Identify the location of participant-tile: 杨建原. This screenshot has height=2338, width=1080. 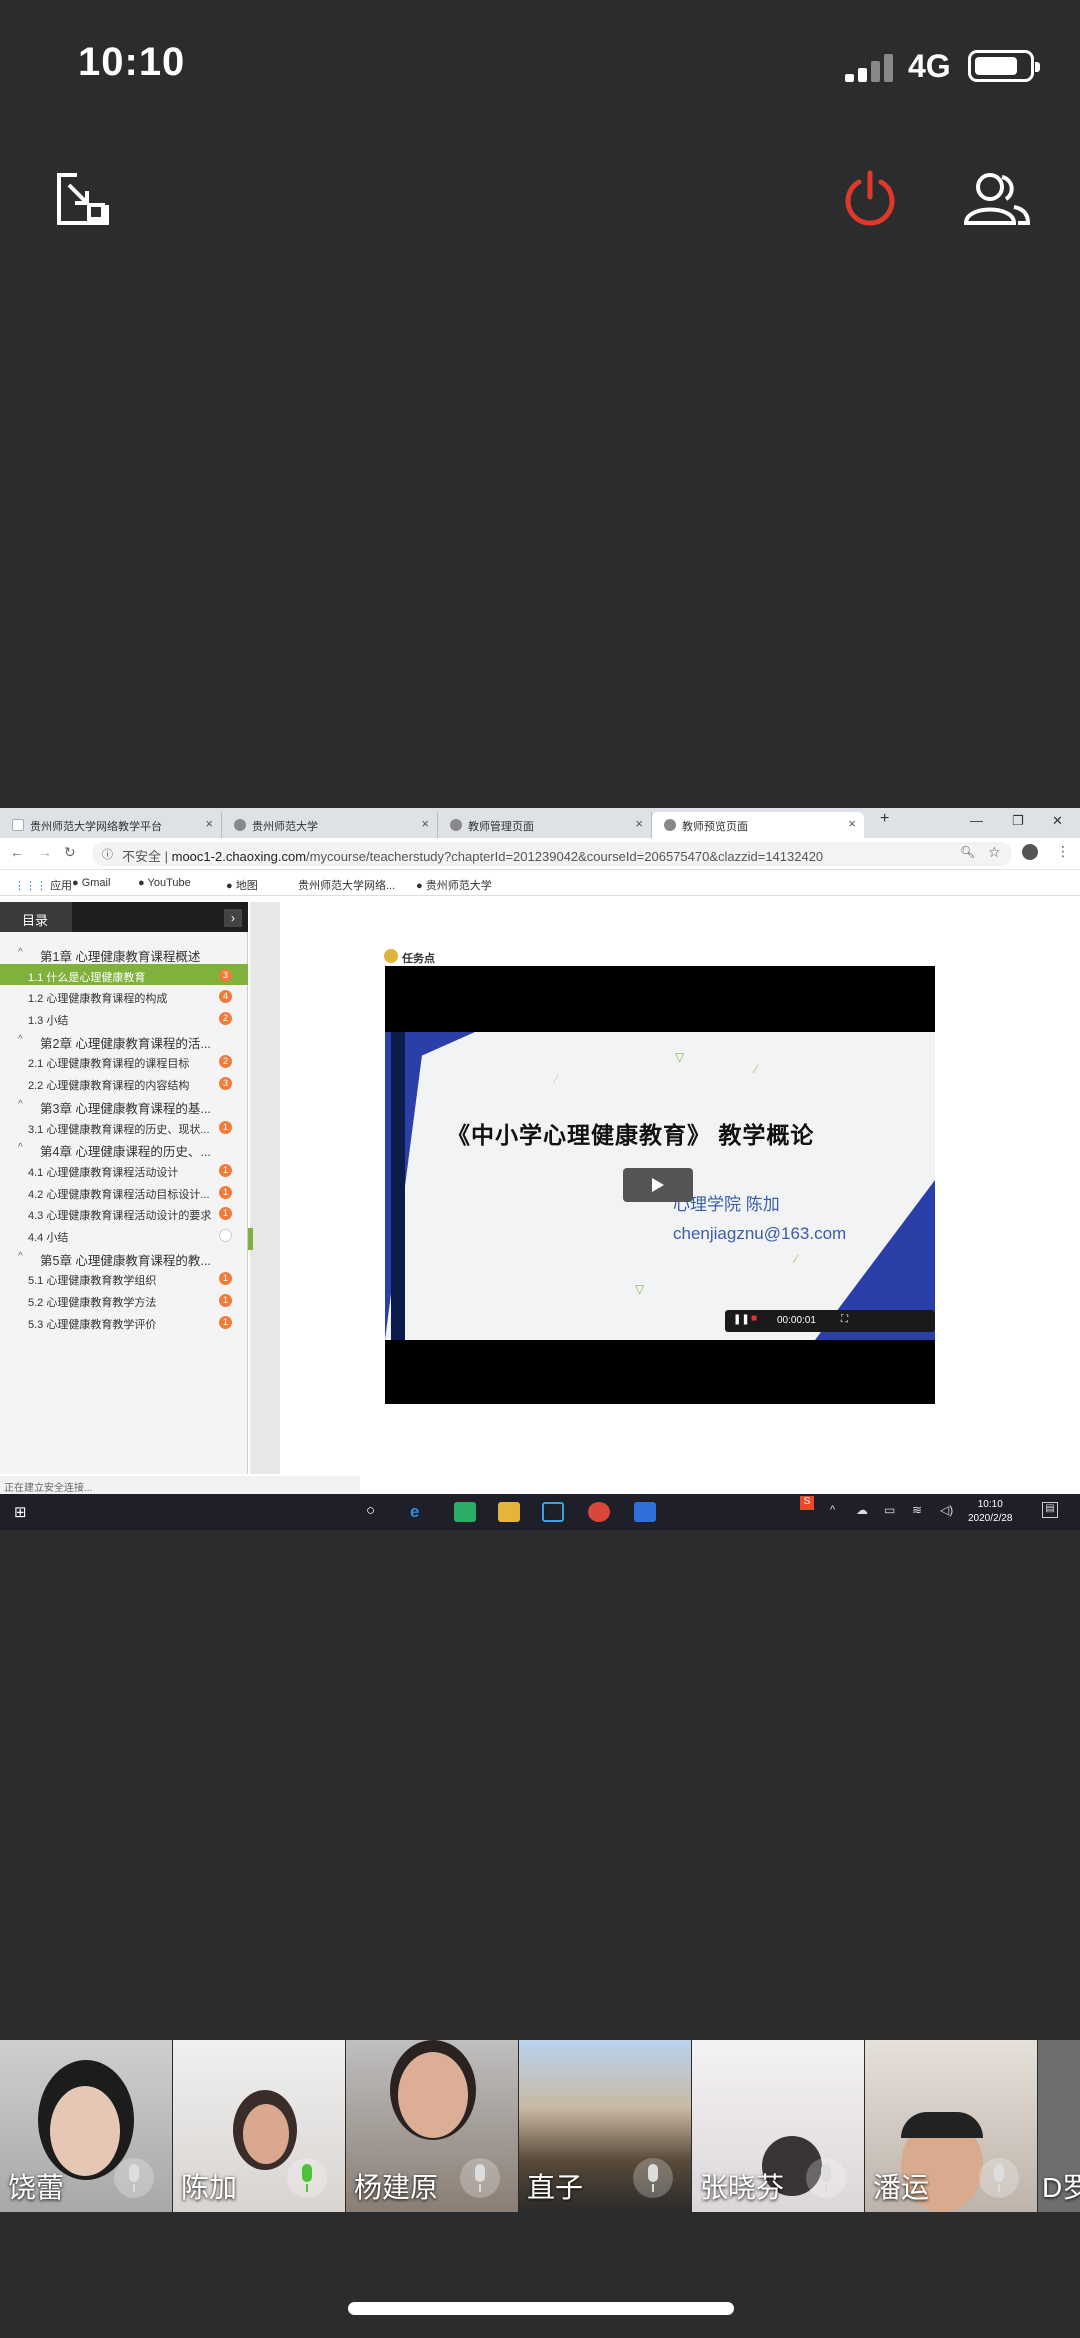
(432, 2126).